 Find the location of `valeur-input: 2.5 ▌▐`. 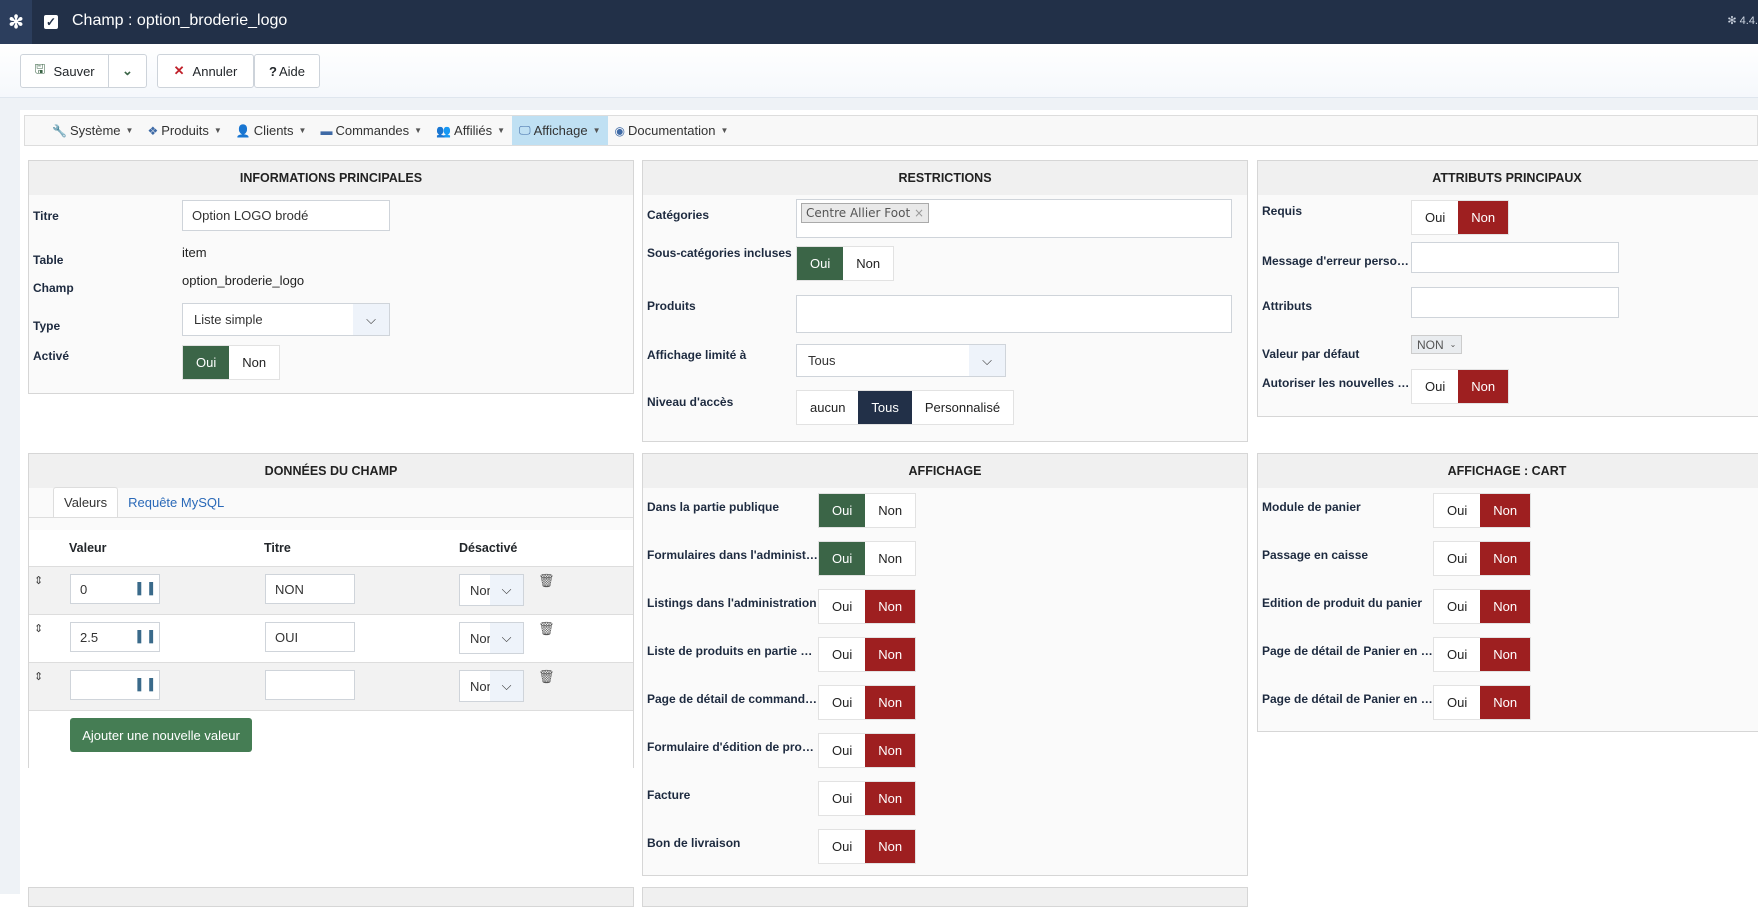

valeur-input: 2.5 ▌▐ is located at coordinates (115, 637).